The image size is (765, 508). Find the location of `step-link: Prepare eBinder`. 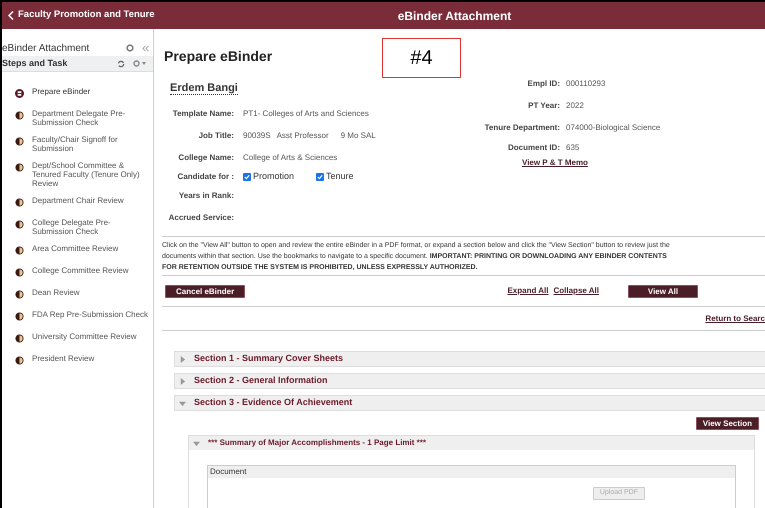

step-link: Prepare eBinder is located at coordinates (61, 91).